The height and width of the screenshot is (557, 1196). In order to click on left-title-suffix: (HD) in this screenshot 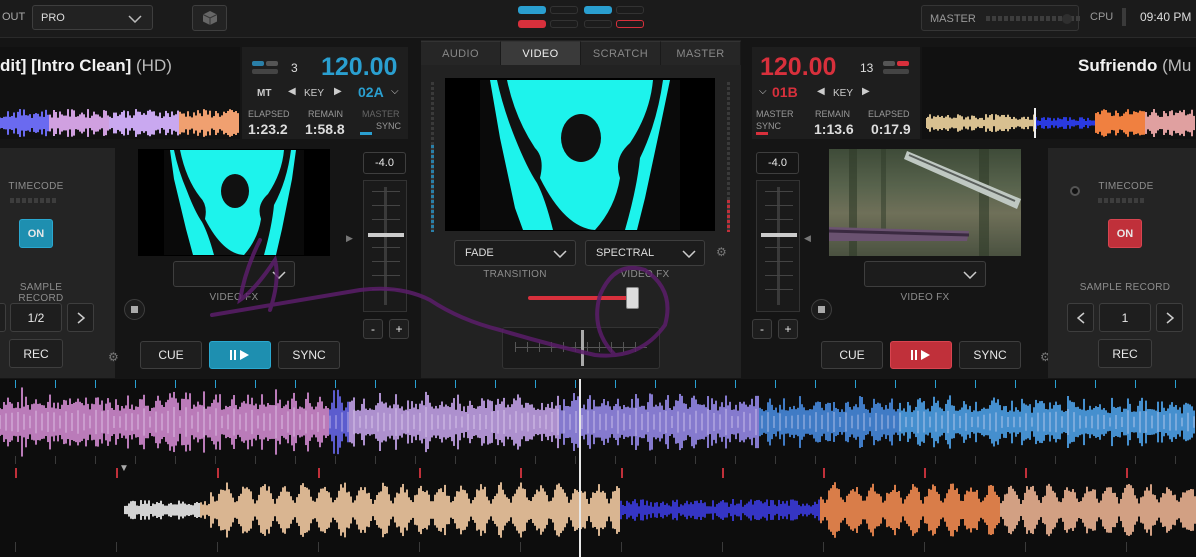, I will do `click(154, 65)`.